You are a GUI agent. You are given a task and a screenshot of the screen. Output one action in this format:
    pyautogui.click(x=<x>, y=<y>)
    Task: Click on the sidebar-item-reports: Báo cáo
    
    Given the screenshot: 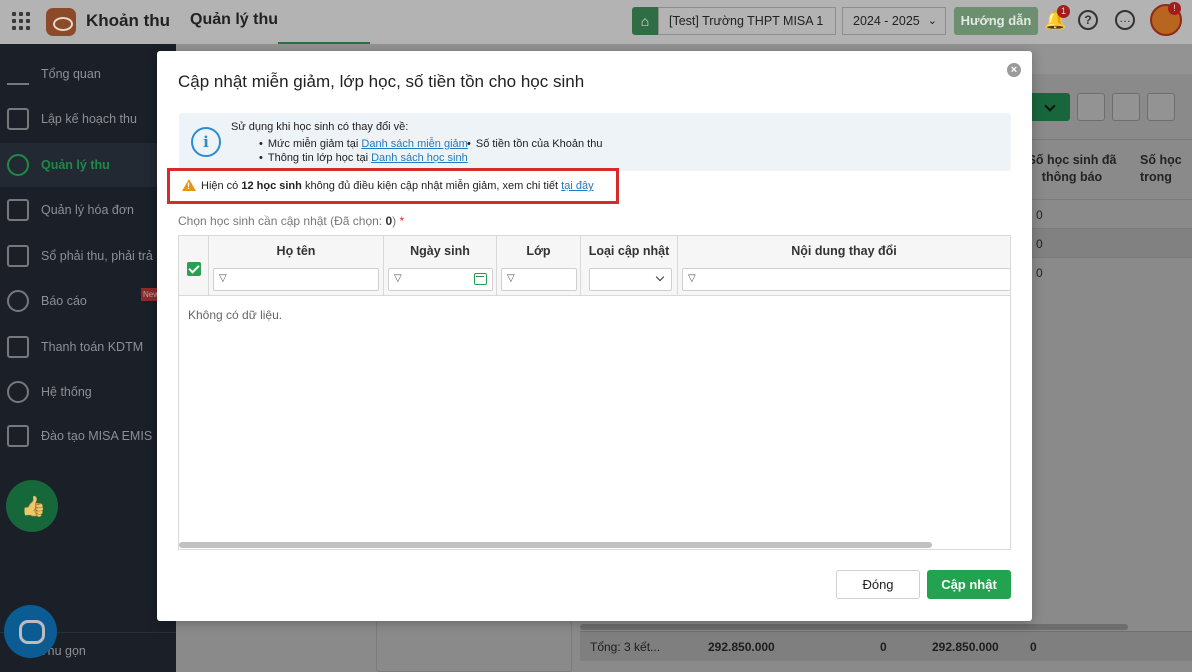 What is the action you would take?
    pyautogui.click(x=88, y=301)
    